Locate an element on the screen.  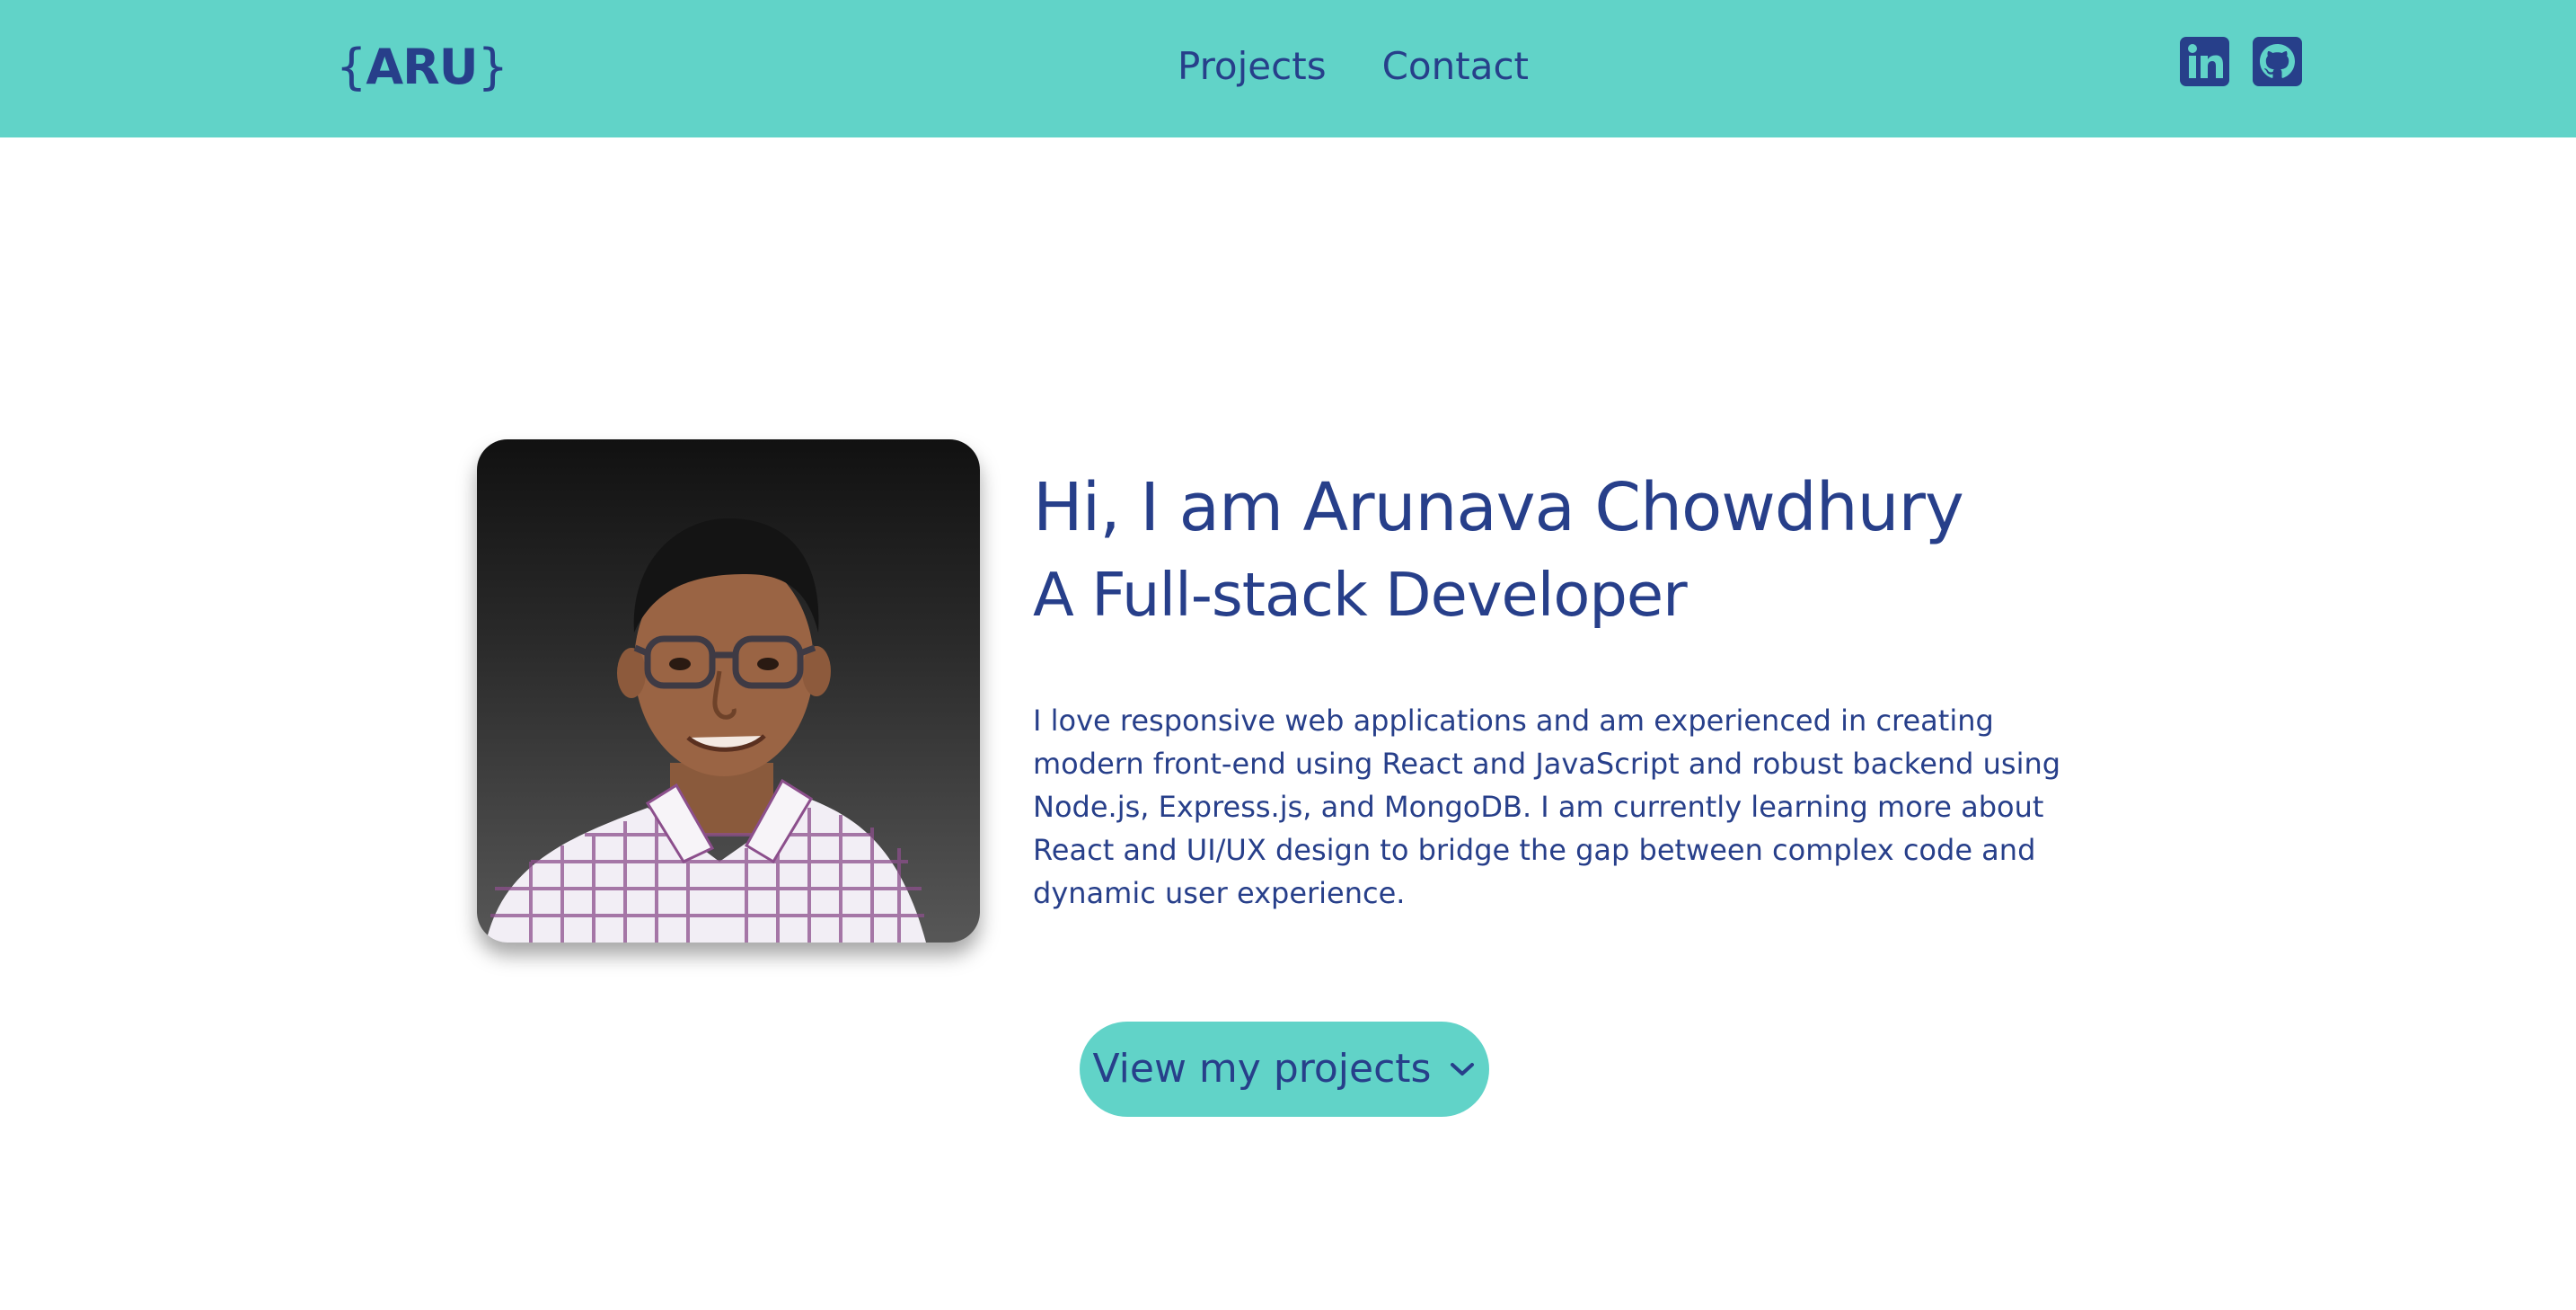
social-links is located at coordinates (2241, 62).